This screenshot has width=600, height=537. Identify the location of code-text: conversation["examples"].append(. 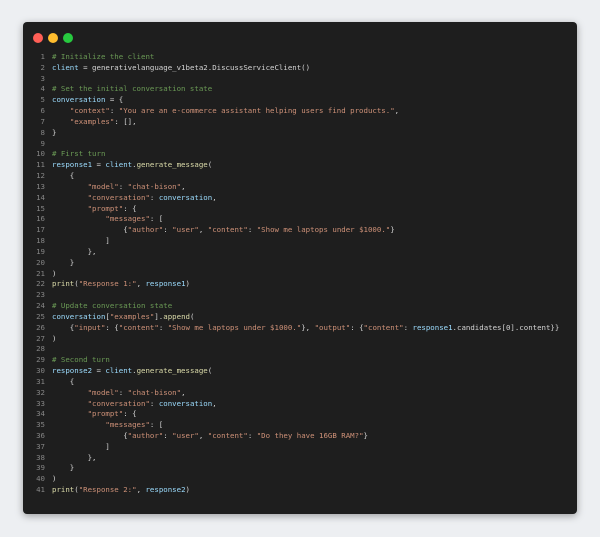
(119, 317).